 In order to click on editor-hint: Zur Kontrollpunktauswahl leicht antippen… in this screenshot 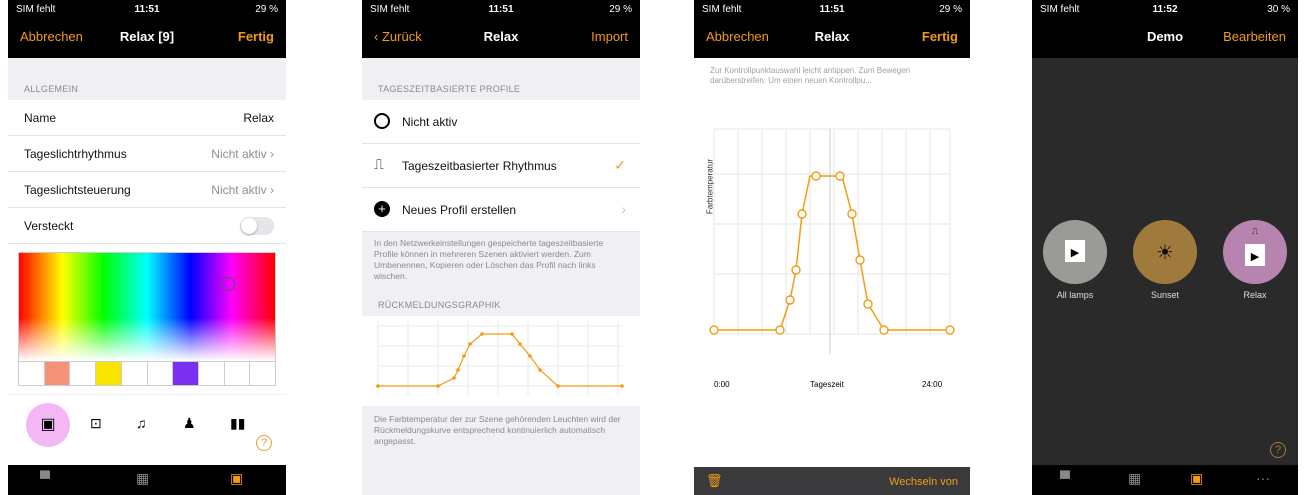, I will do `click(810, 75)`.